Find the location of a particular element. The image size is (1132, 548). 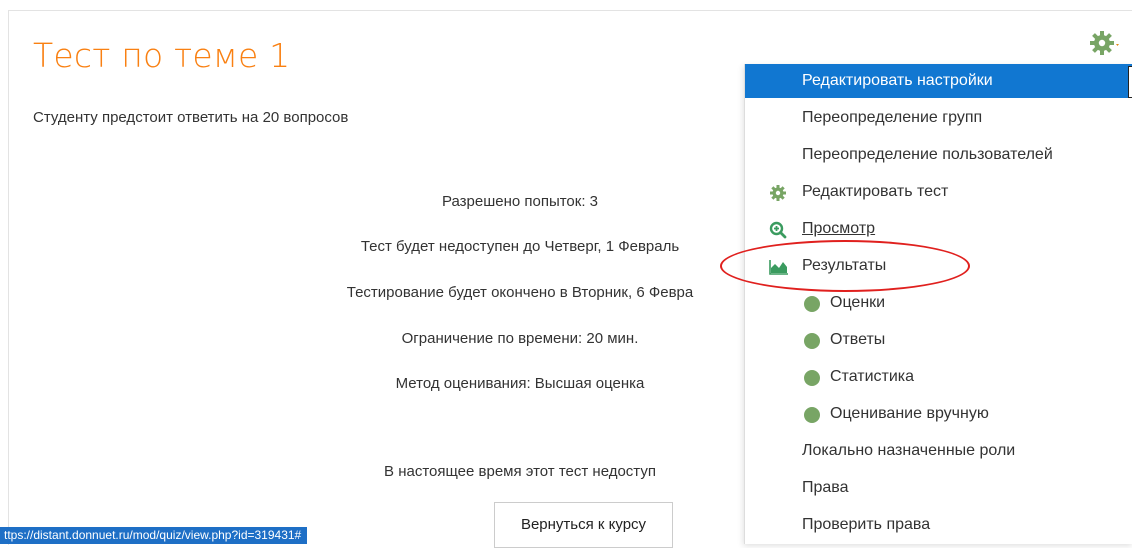

menu-item-user-overrides: Переопределение пользователей is located at coordinates (938, 155).